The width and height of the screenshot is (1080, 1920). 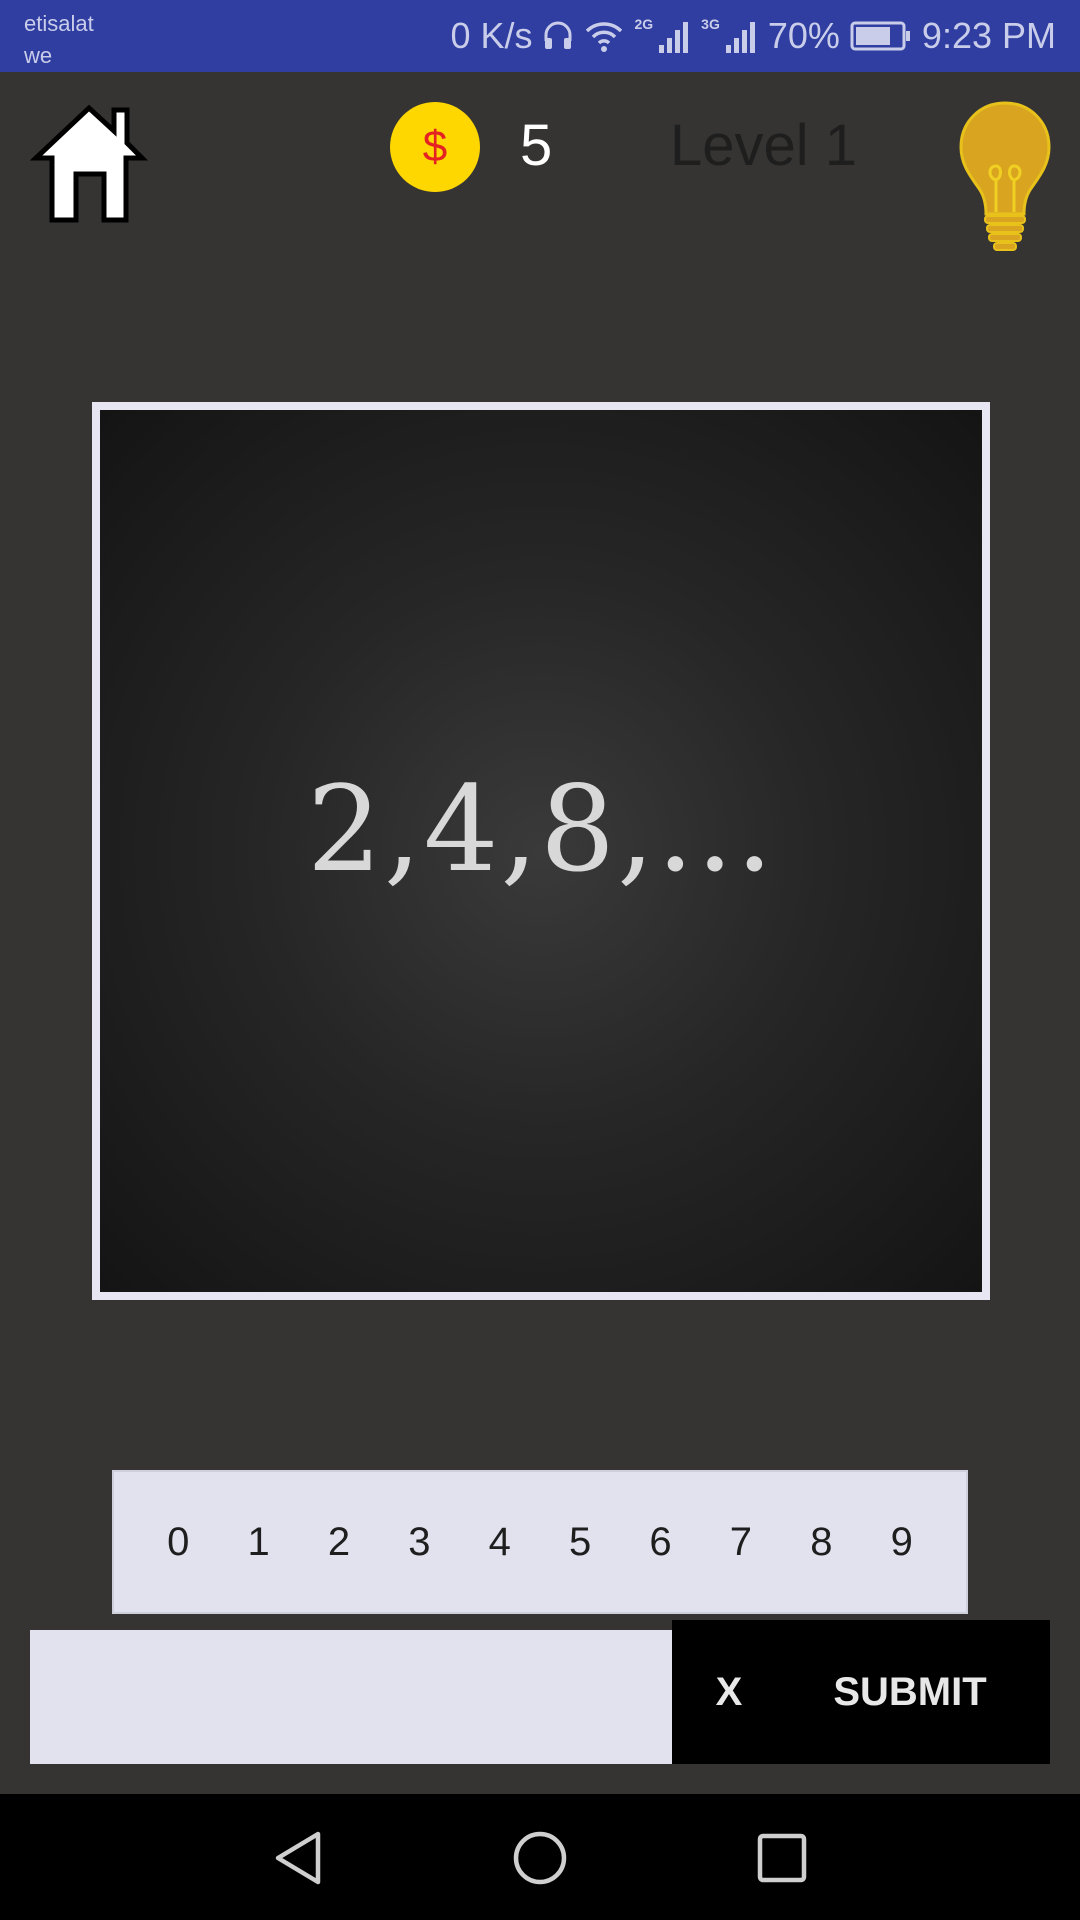 I want to click on home-circle-icon, so click(x=540, y=1858).